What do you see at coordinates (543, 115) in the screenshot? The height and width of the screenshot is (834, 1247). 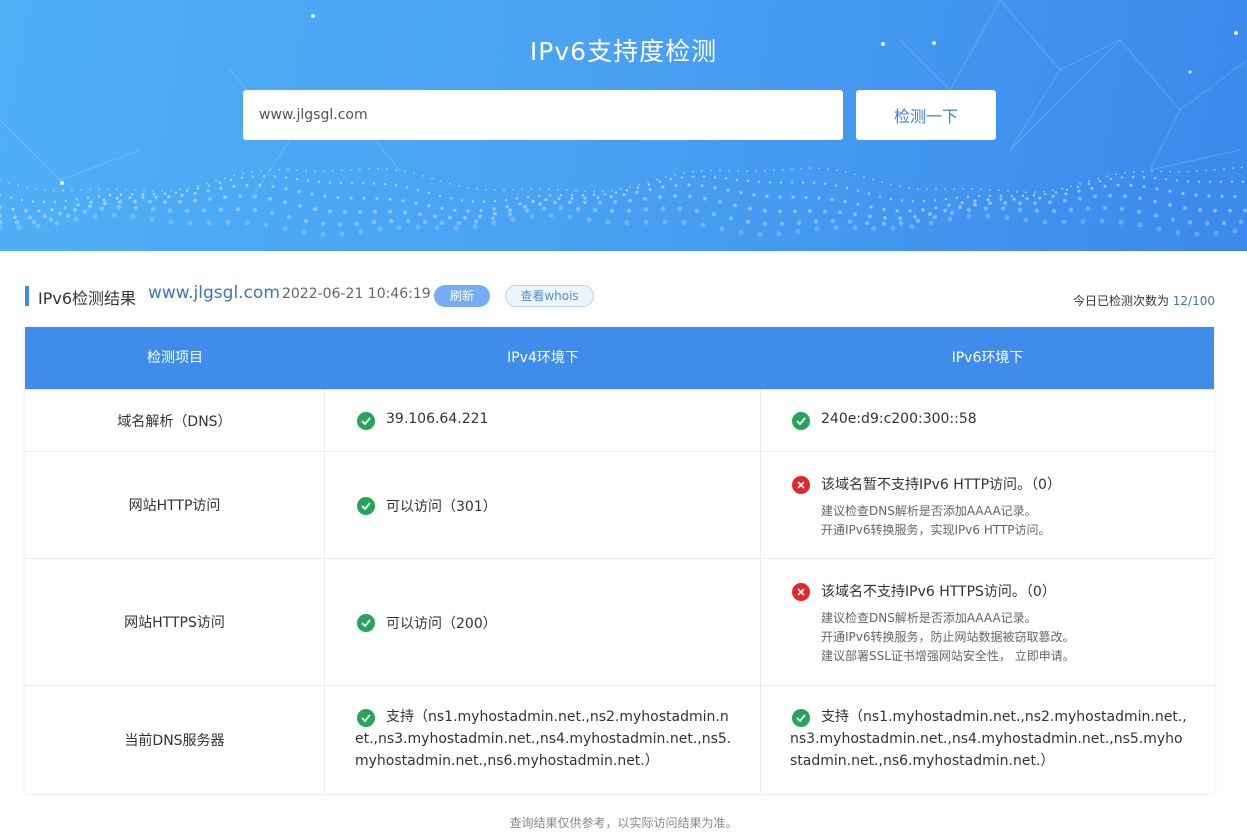 I see `domain-search-input` at bounding box center [543, 115].